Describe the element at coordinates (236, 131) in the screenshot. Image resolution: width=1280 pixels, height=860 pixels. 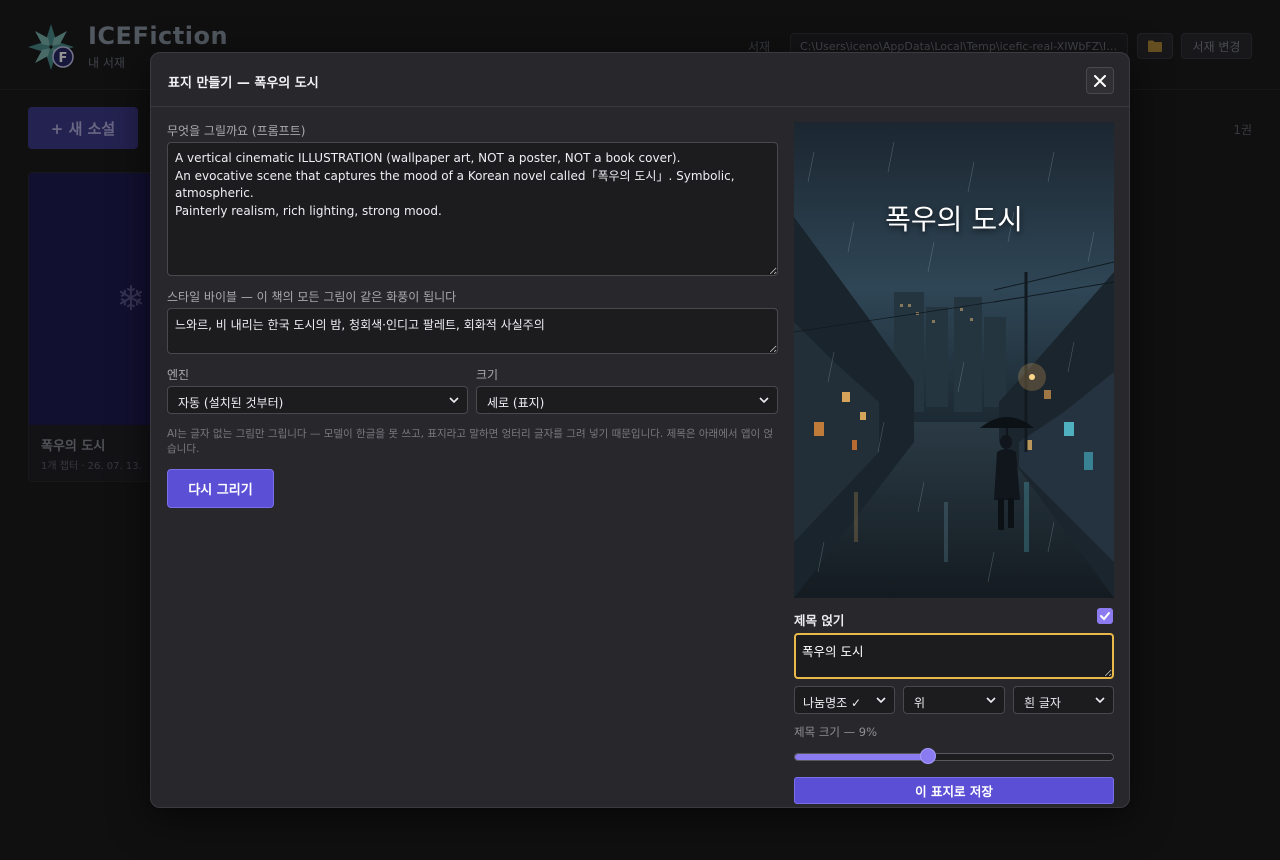
I see `prompt-label: 무엇을 그릴까요 (프롬프트)` at that location.